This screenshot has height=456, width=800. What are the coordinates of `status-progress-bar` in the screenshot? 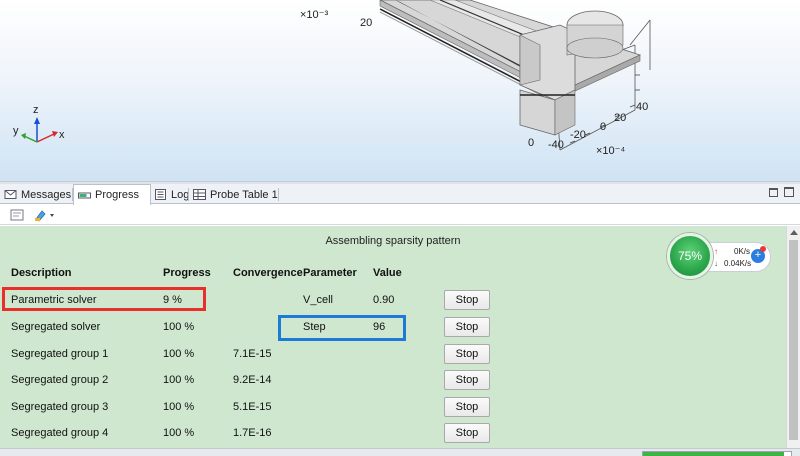 It's located at (717, 453).